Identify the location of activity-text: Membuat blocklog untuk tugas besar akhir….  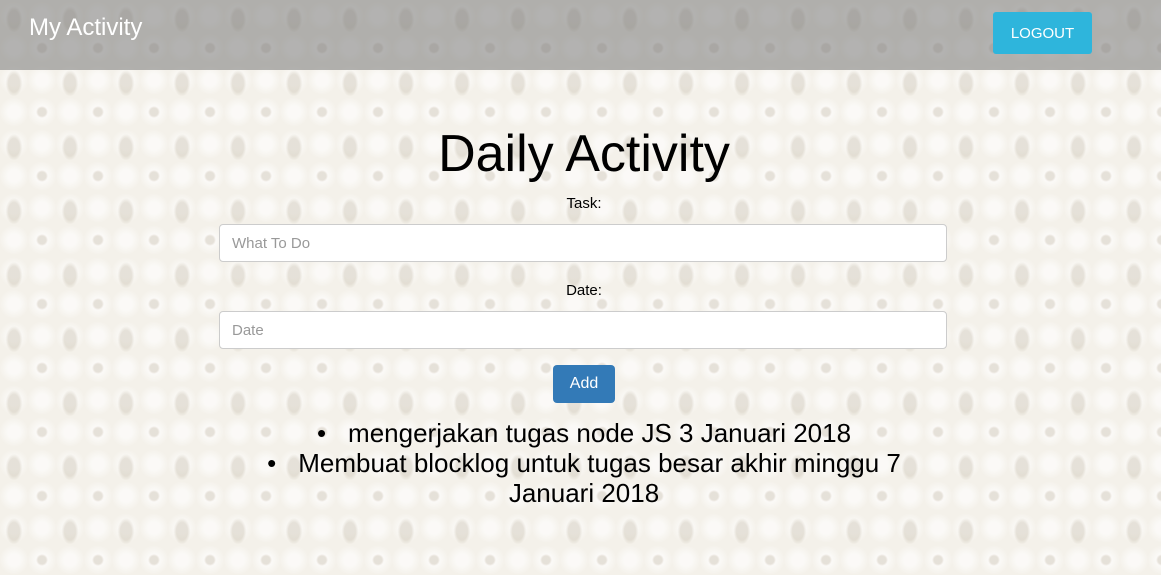
(599, 478).